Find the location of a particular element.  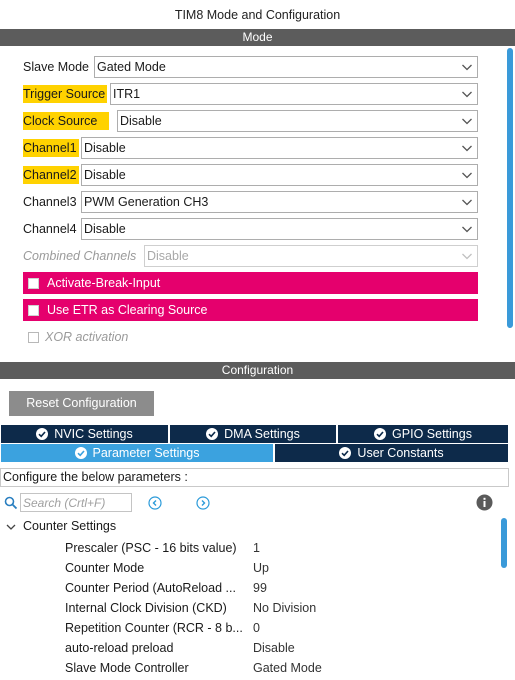

tab-user-constants: User Constants is located at coordinates (391, 453).